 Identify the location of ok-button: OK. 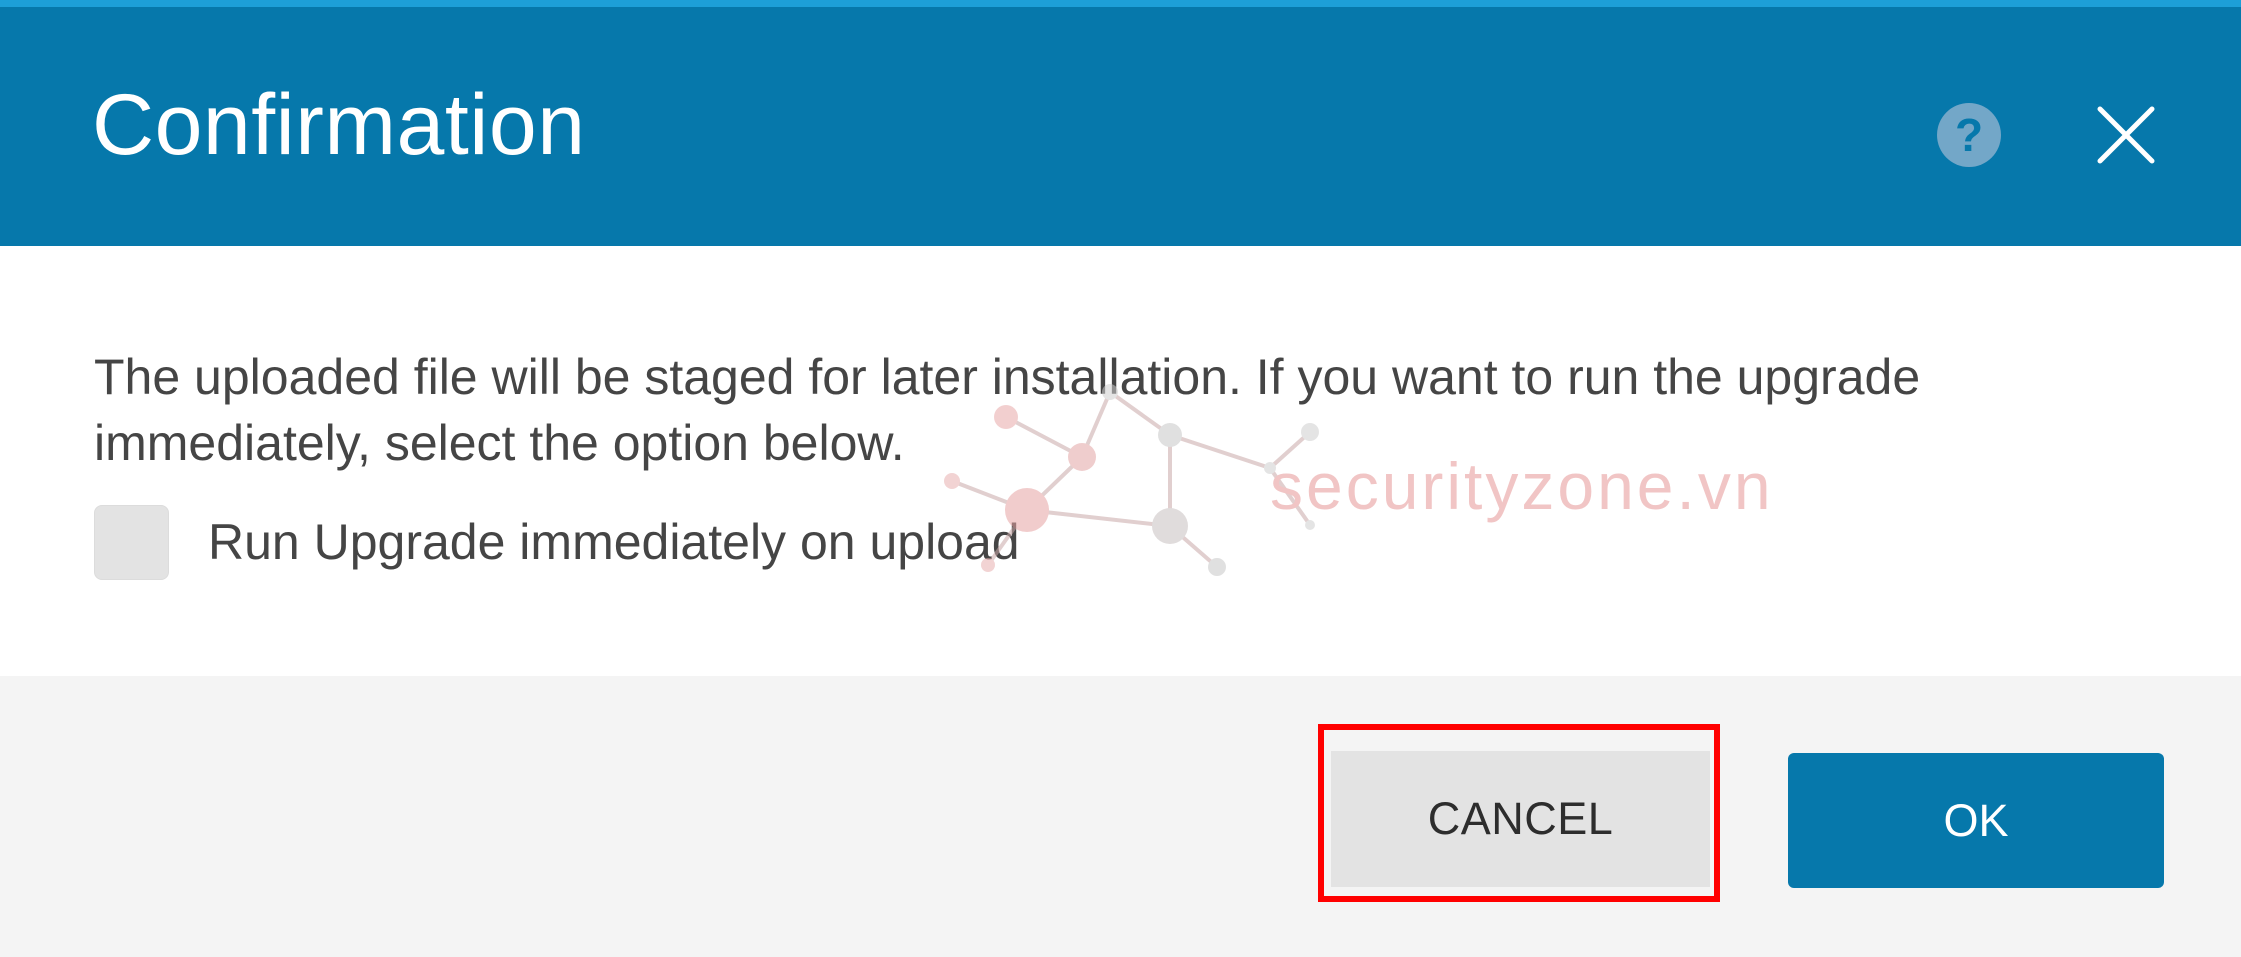
(1976, 820).